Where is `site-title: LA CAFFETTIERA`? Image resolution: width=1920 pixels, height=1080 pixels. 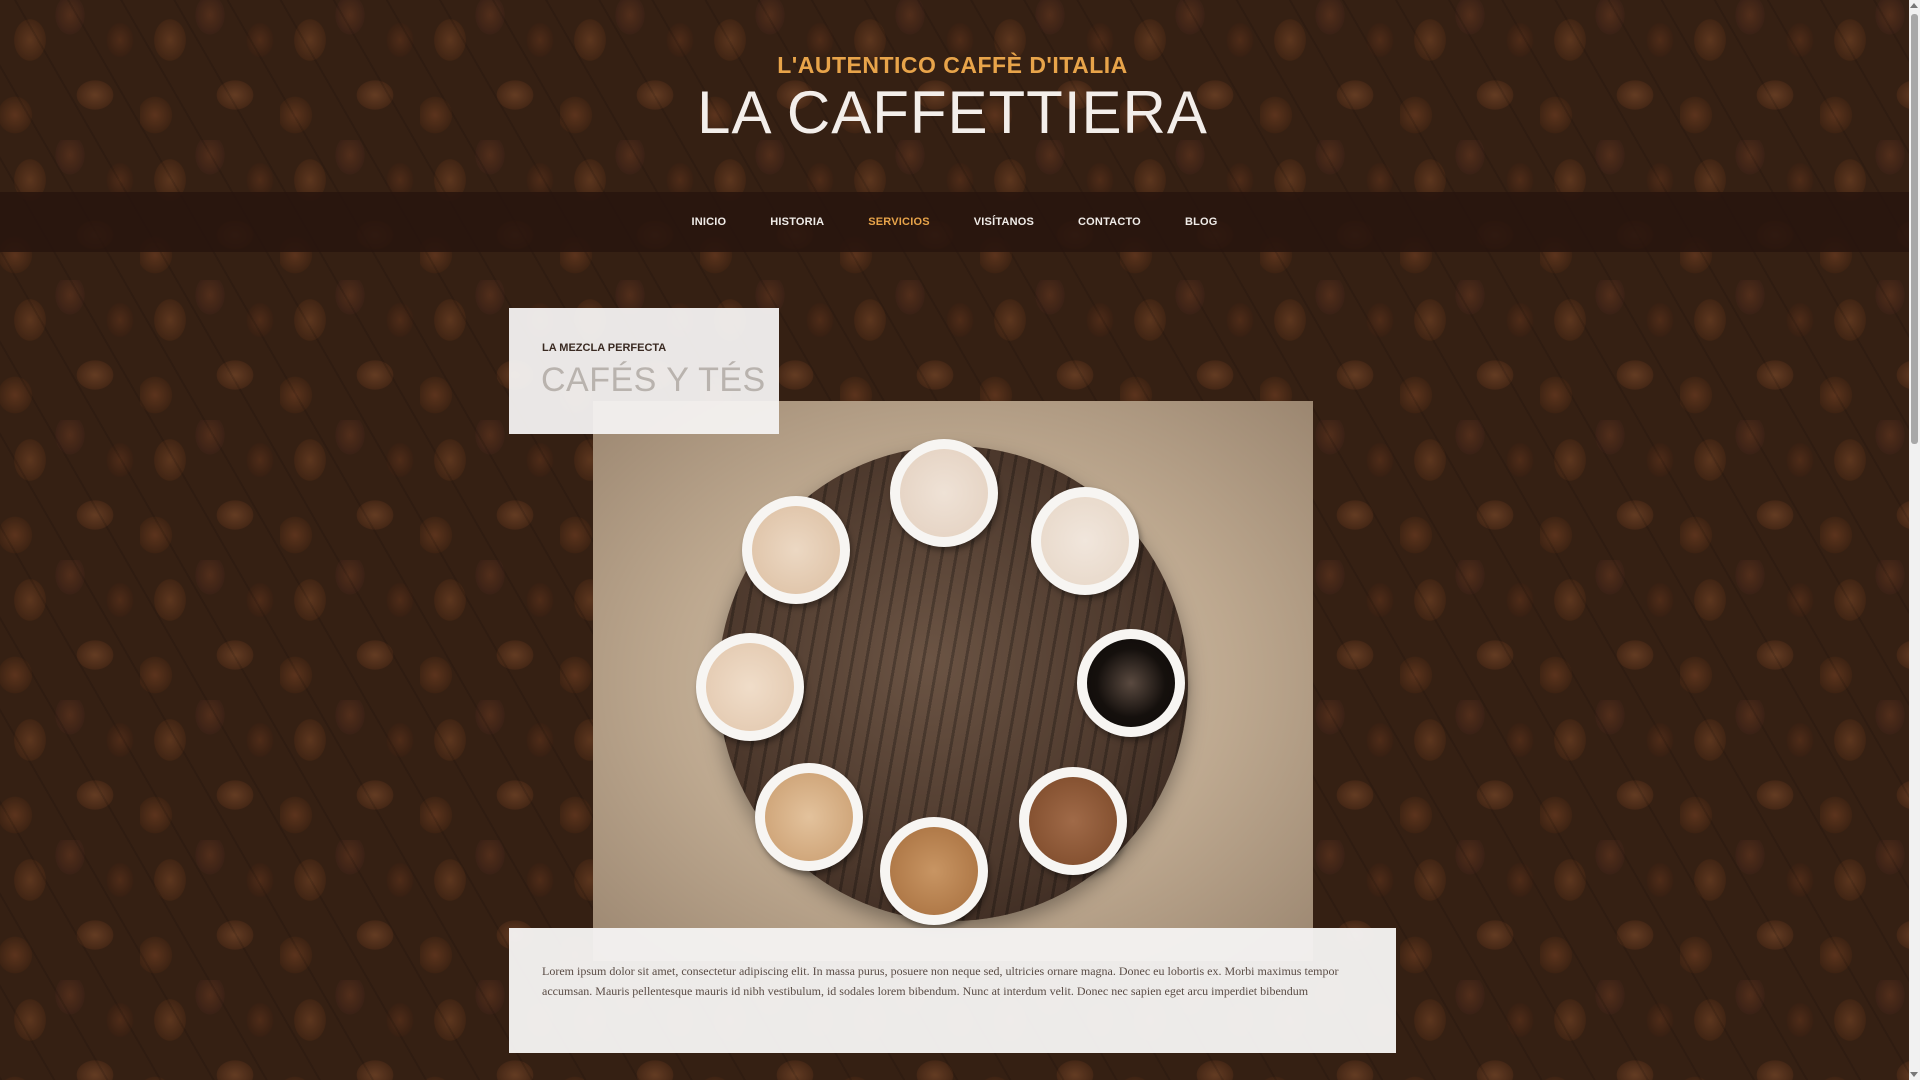
site-title: LA CAFFETTIERA is located at coordinates (952, 112).